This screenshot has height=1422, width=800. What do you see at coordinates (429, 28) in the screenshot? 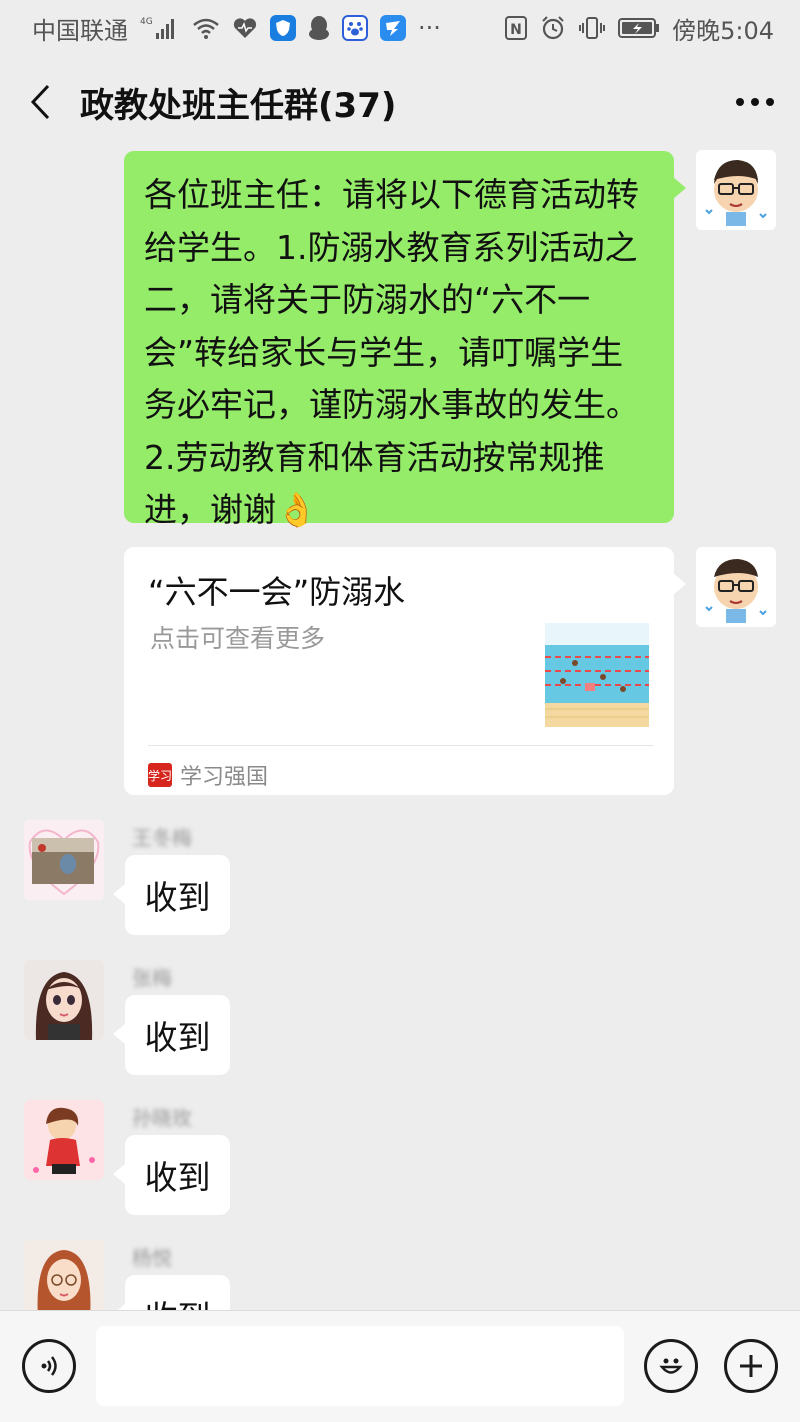
I see `more-notifications-label: ···` at bounding box center [429, 28].